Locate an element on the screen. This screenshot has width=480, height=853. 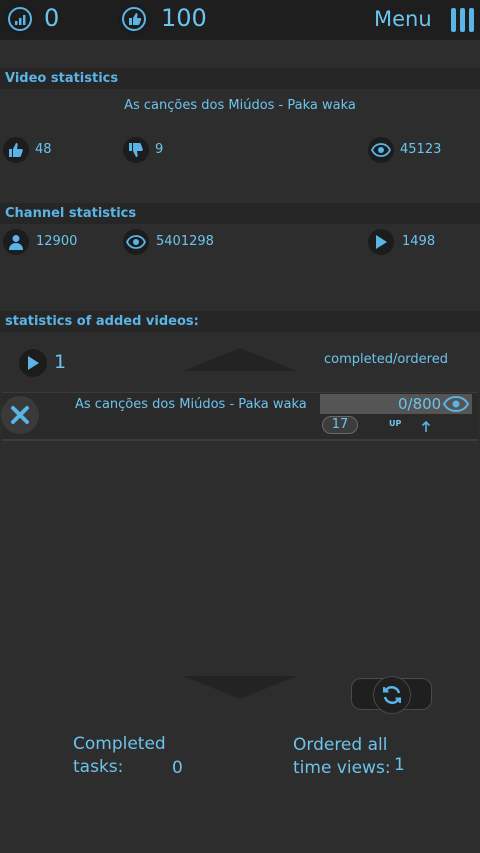
delete-button is located at coordinates (20, 415).